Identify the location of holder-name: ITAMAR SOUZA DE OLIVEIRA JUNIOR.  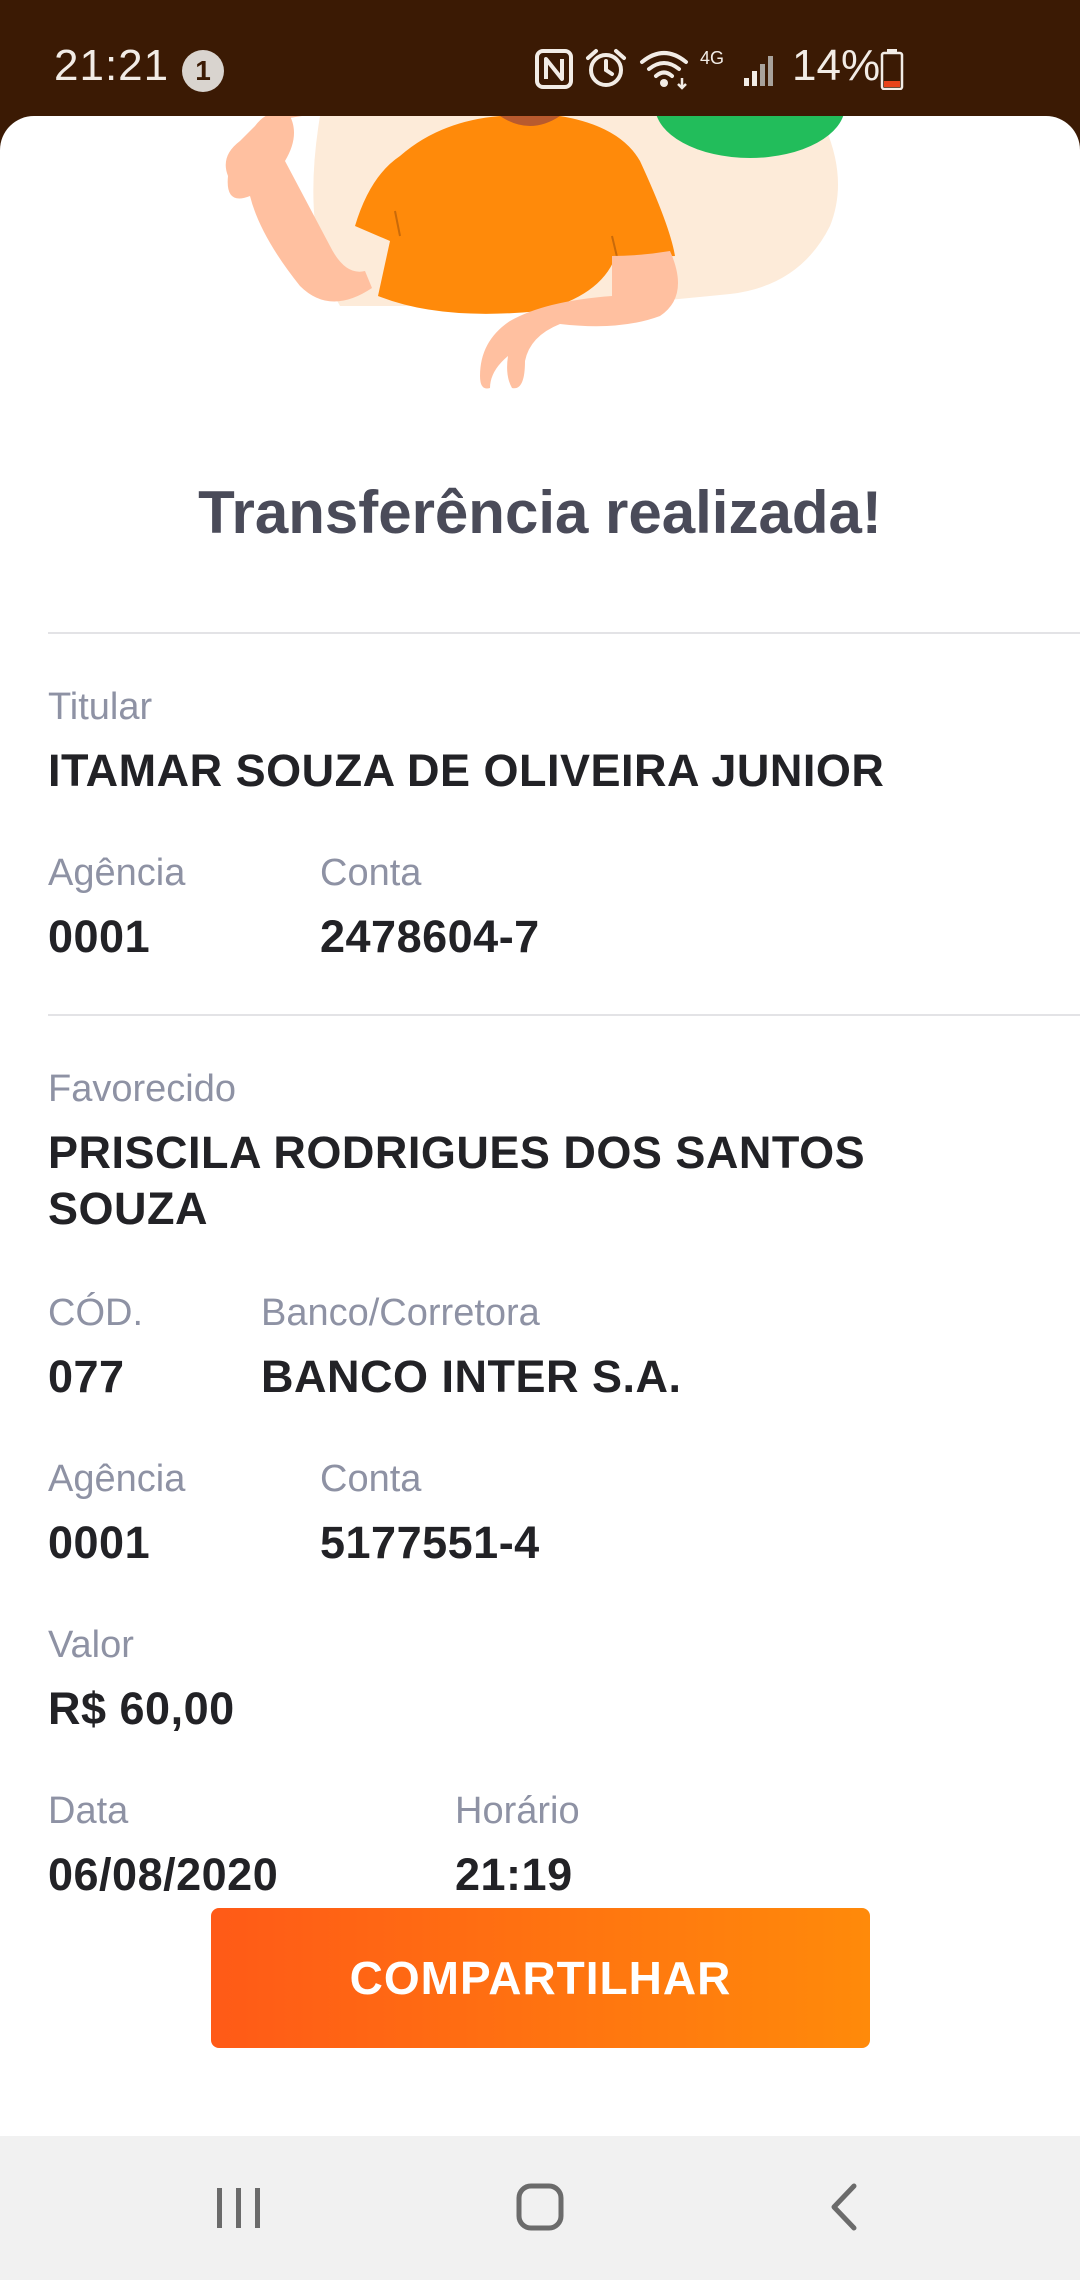
(466, 770).